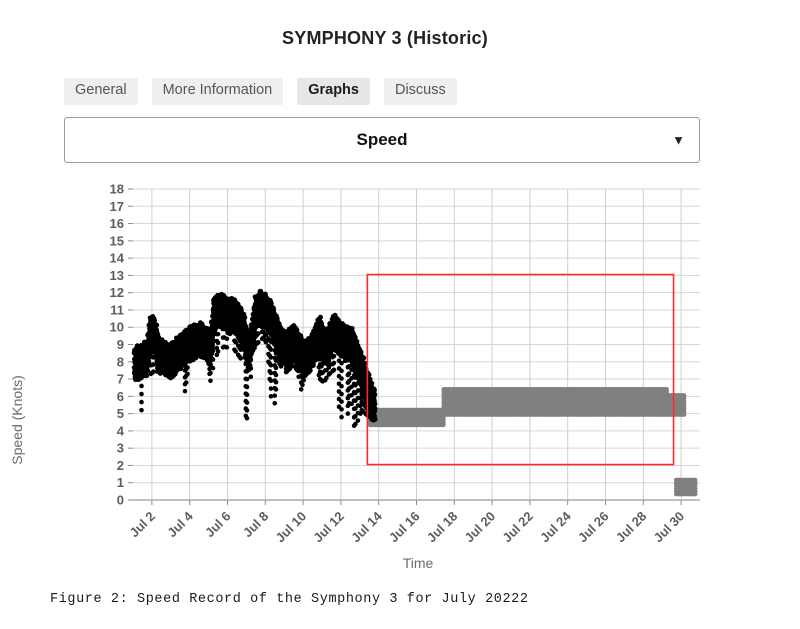  I want to click on x-tick-label: Jul 10, so click(291, 527).